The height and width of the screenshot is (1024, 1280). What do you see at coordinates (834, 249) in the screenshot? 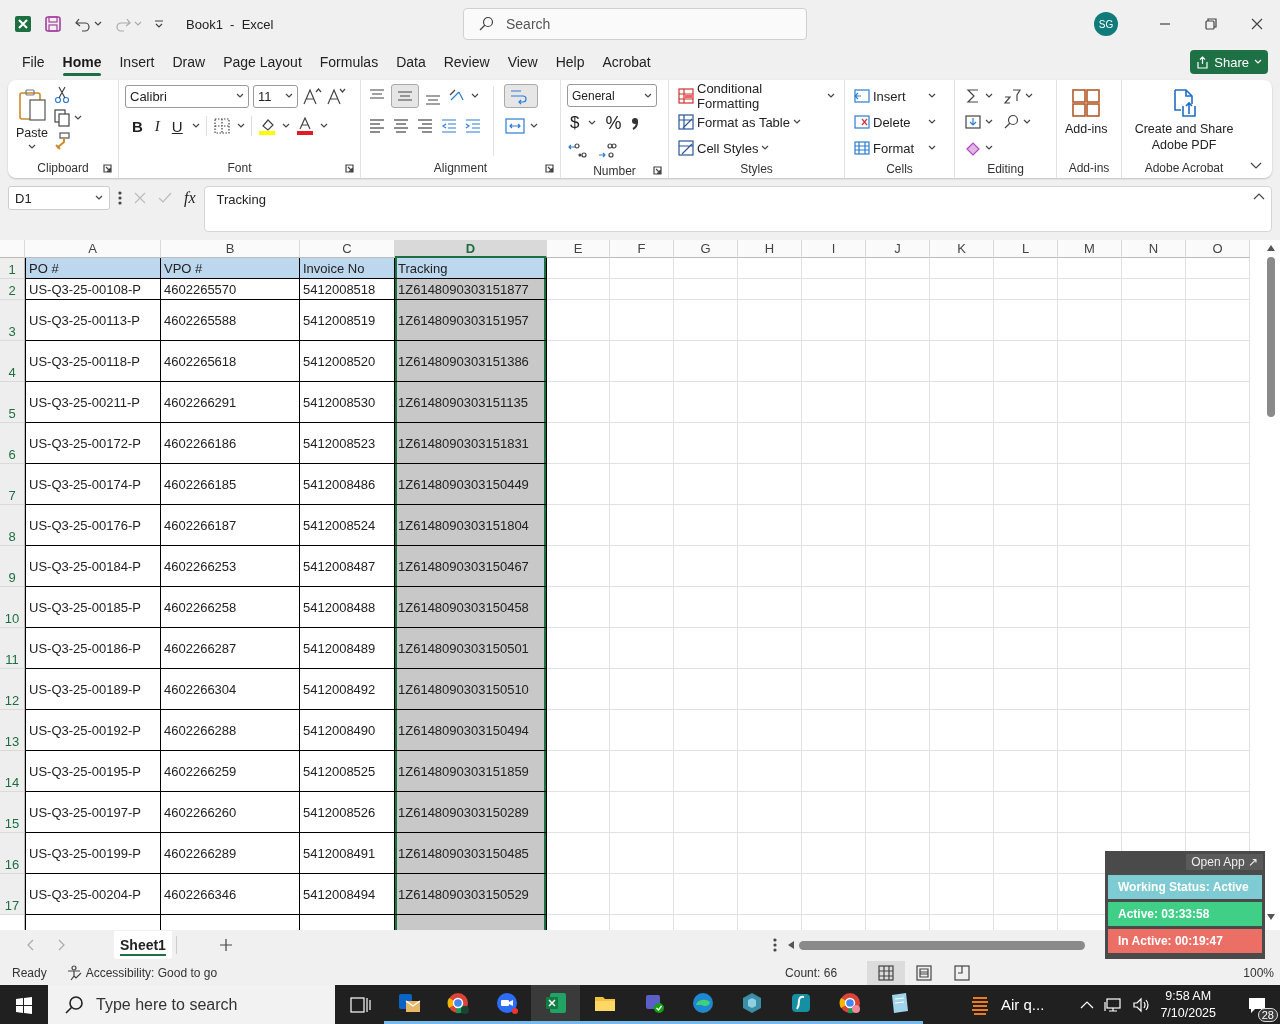
I see `column-header: I` at bounding box center [834, 249].